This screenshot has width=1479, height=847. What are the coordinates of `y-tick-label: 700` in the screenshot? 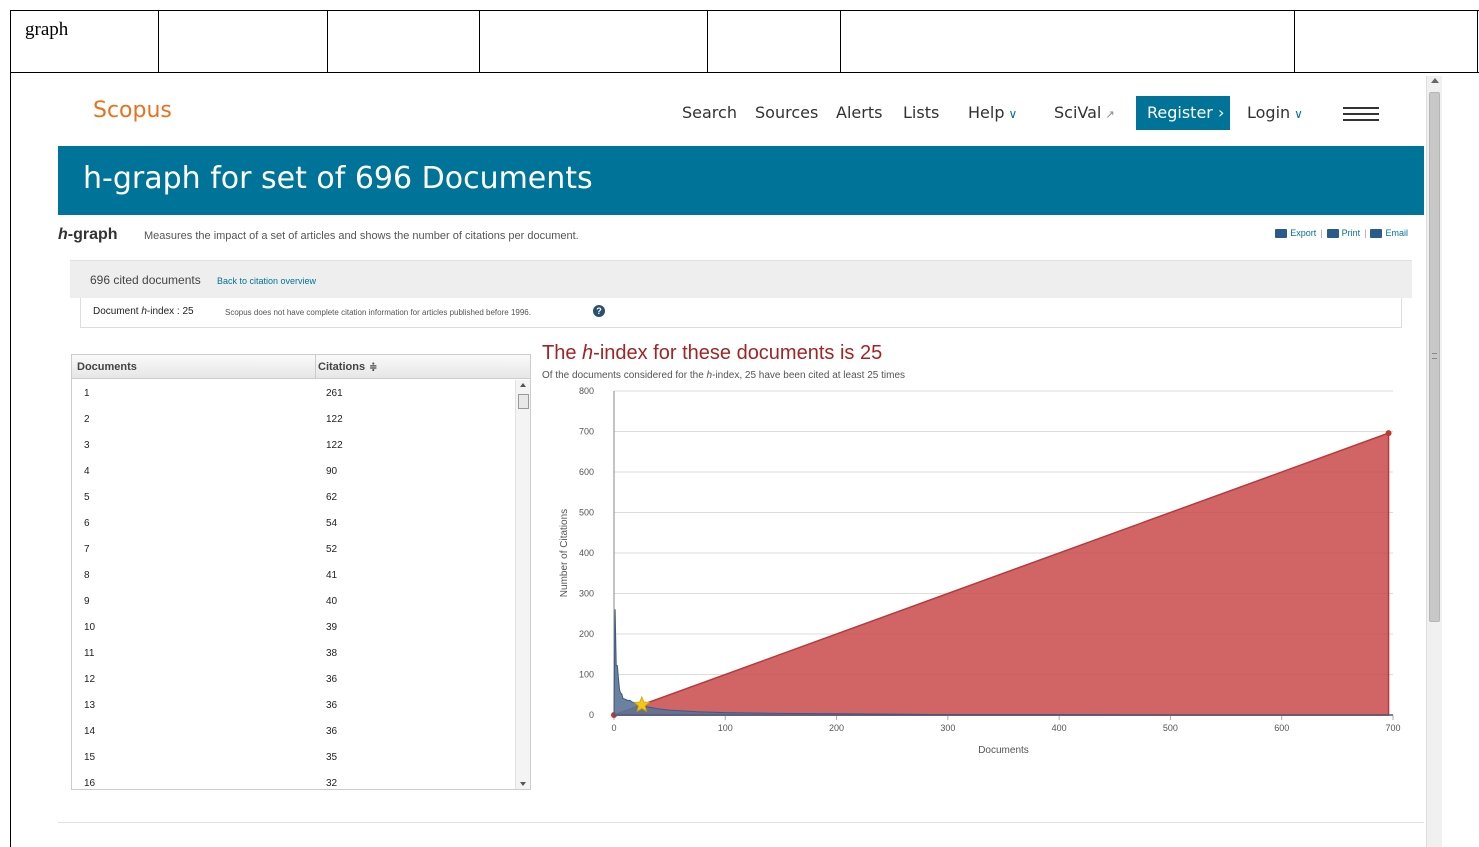 It's located at (586, 432).